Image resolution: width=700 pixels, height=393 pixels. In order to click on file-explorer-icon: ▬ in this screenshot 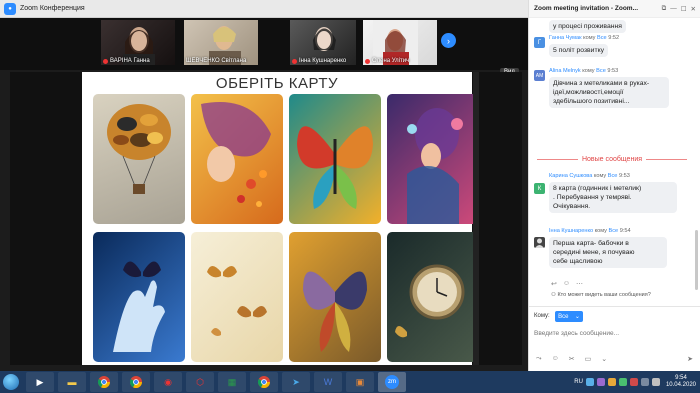, I will do `click(72, 382)`.